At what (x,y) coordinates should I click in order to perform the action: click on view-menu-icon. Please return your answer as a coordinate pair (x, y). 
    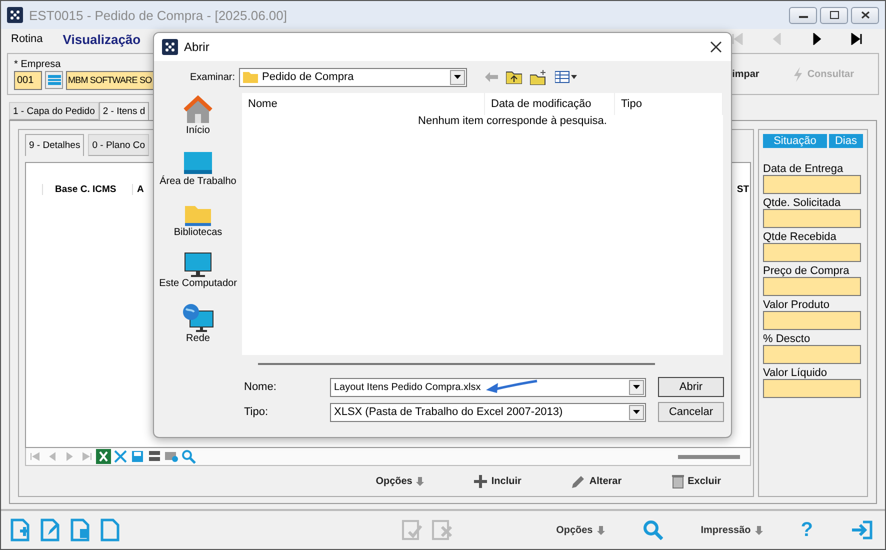
    Looking at the image, I should click on (566, 77).